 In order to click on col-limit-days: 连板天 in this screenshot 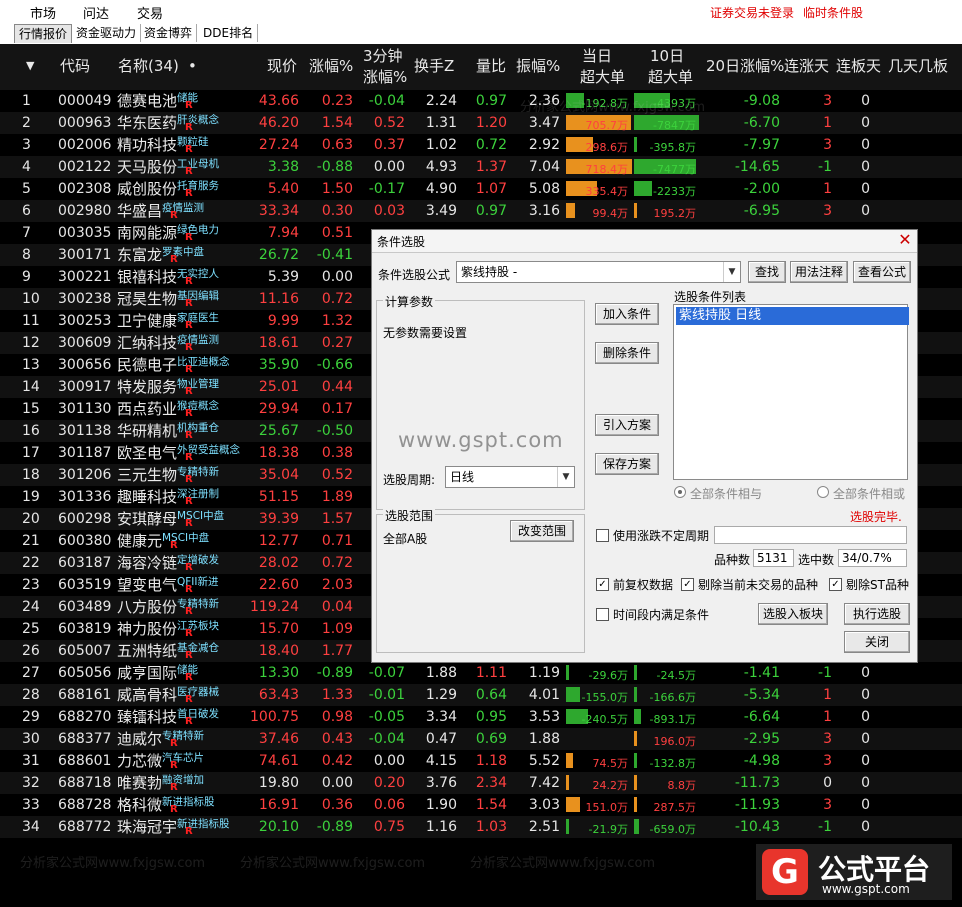, I will do `click(858, 66)`.